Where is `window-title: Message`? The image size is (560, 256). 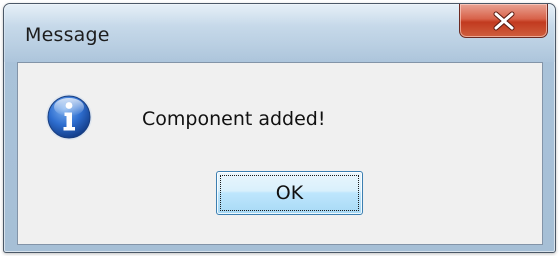
window-title: Message is located at coordinates (67, 35).